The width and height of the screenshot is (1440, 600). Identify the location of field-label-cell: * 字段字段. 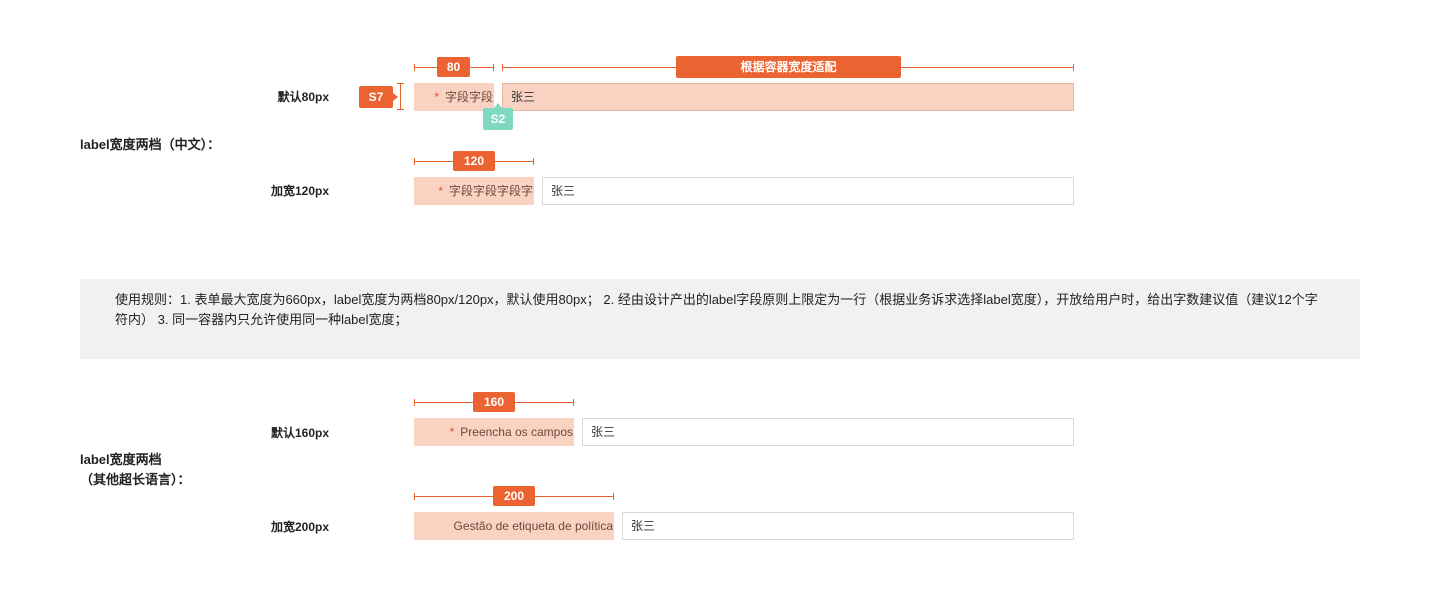
(454, 97).